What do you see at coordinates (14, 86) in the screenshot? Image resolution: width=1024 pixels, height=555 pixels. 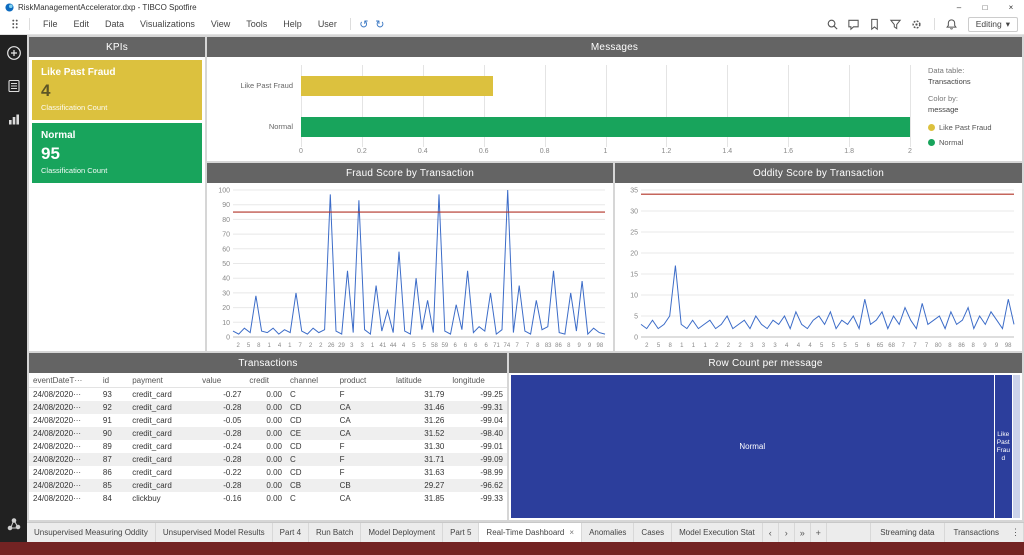 I see `data-panel-icon` at bounding box center [14, 86].